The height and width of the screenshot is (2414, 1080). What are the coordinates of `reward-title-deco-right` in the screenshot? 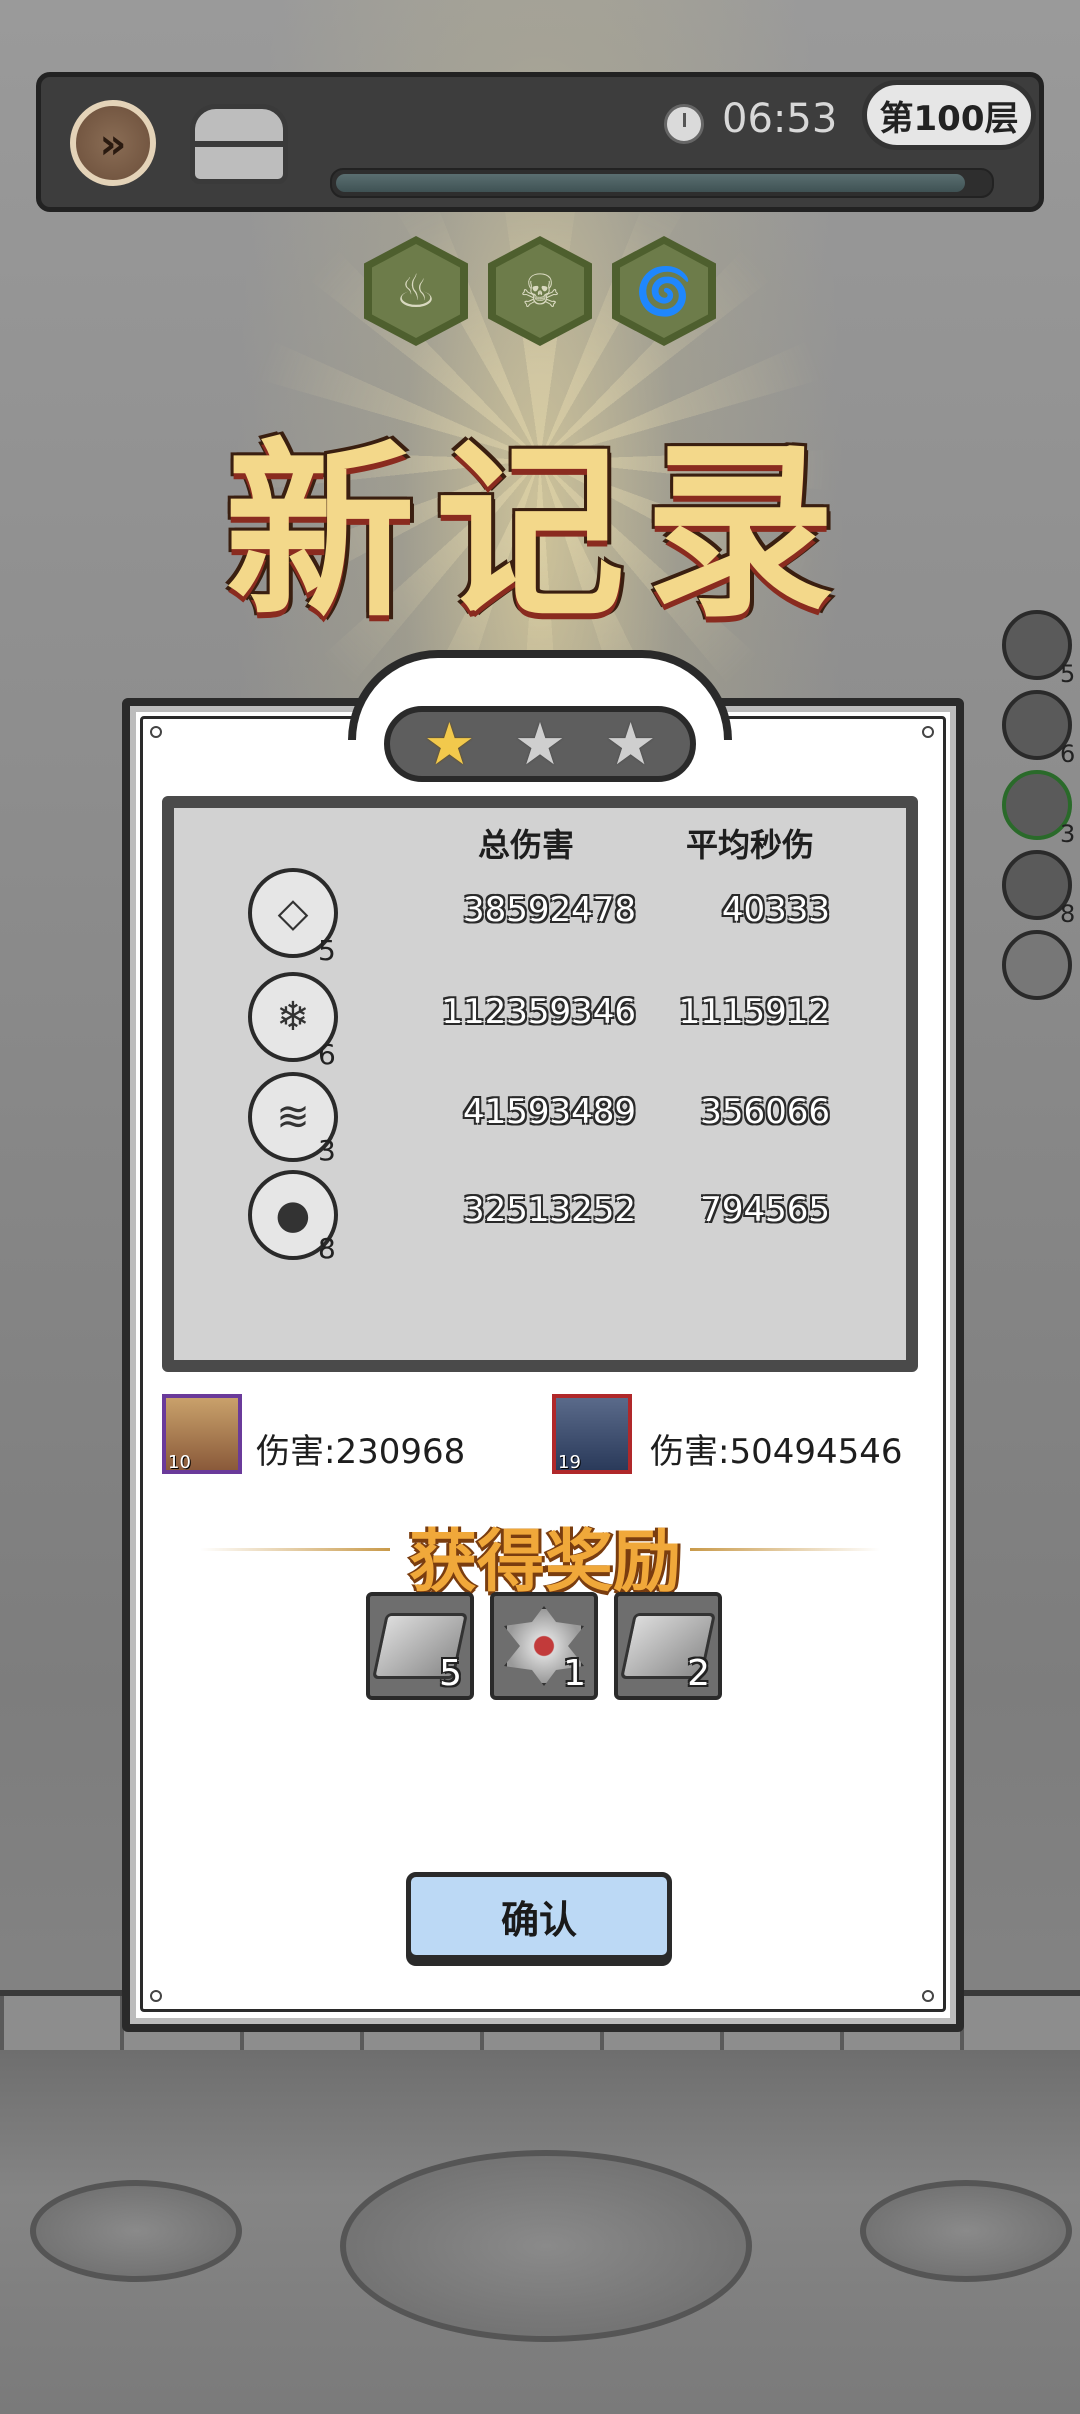 It's located at (785, 1549).